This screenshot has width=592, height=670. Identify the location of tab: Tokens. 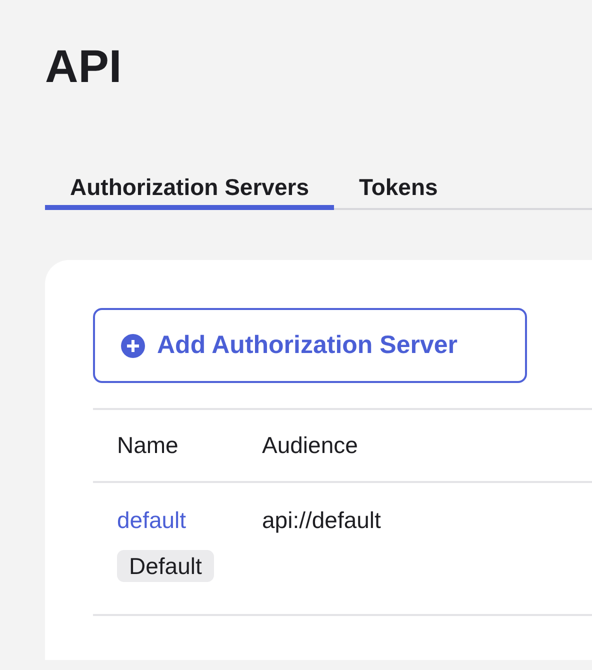
(398, 190).